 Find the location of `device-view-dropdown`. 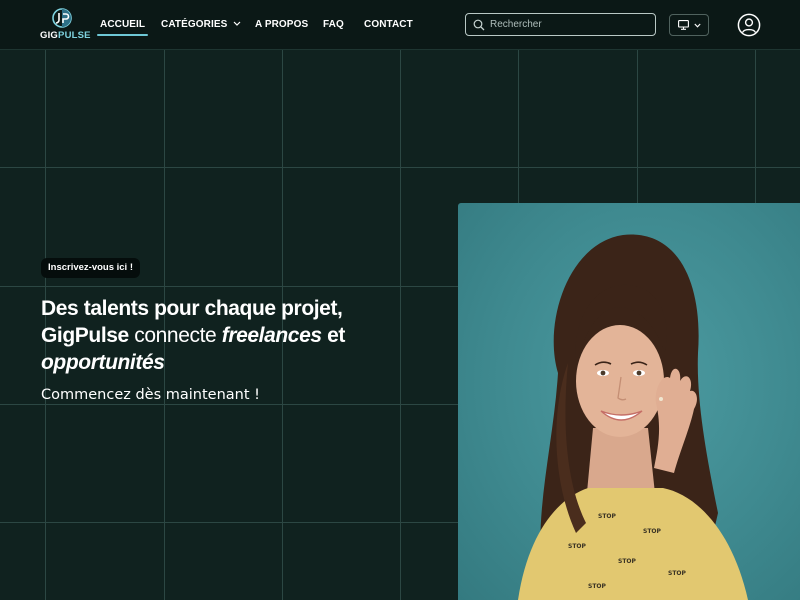

device-view-dropdown is located at coordinates (689, 25).